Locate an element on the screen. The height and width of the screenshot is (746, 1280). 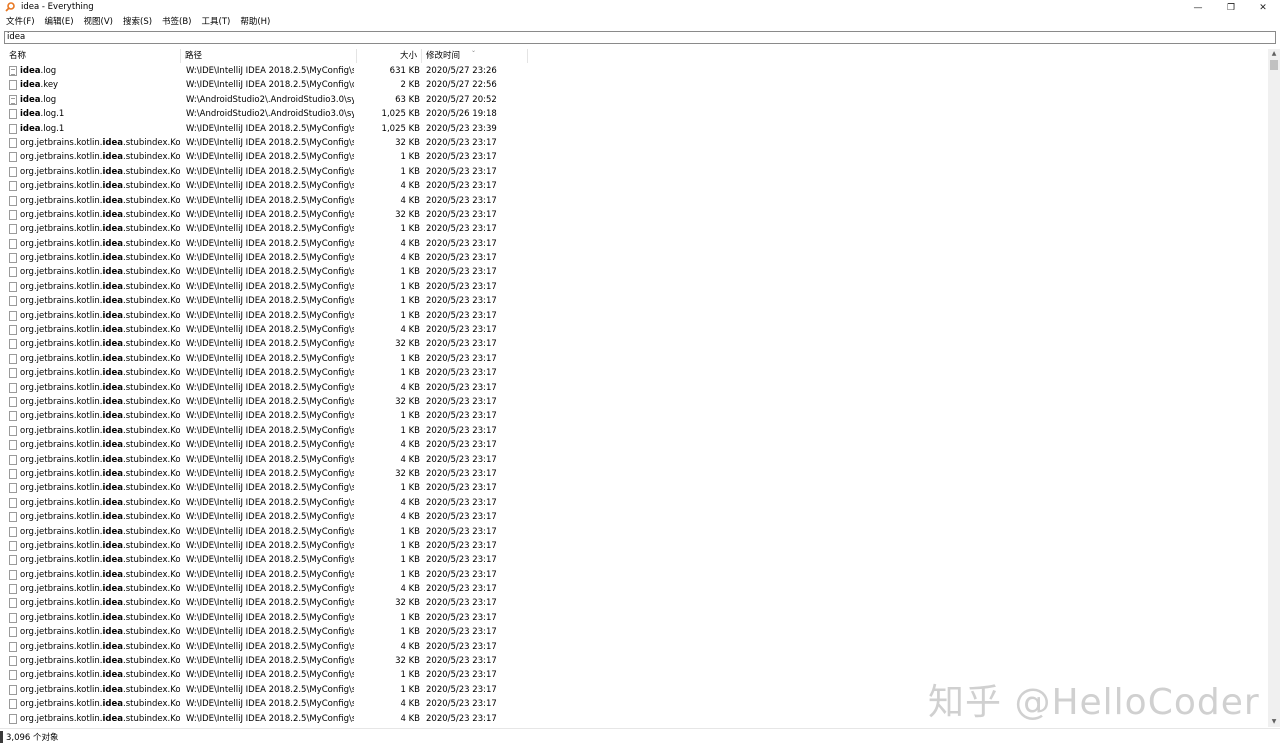
menu-view: 视图(V) is located at coordinates (98, 22).